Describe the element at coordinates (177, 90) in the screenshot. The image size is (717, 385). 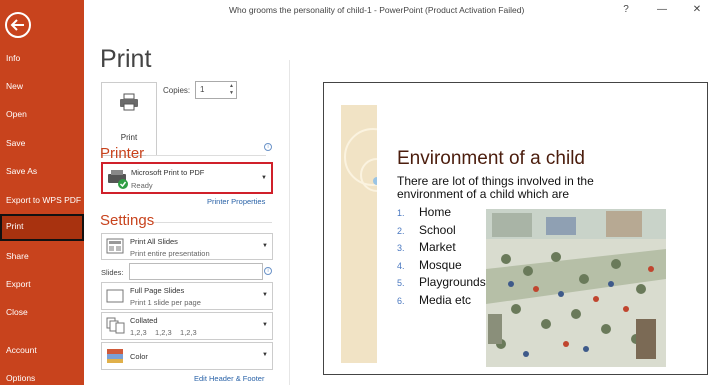
I see `copies-label: Copies:` at that location.